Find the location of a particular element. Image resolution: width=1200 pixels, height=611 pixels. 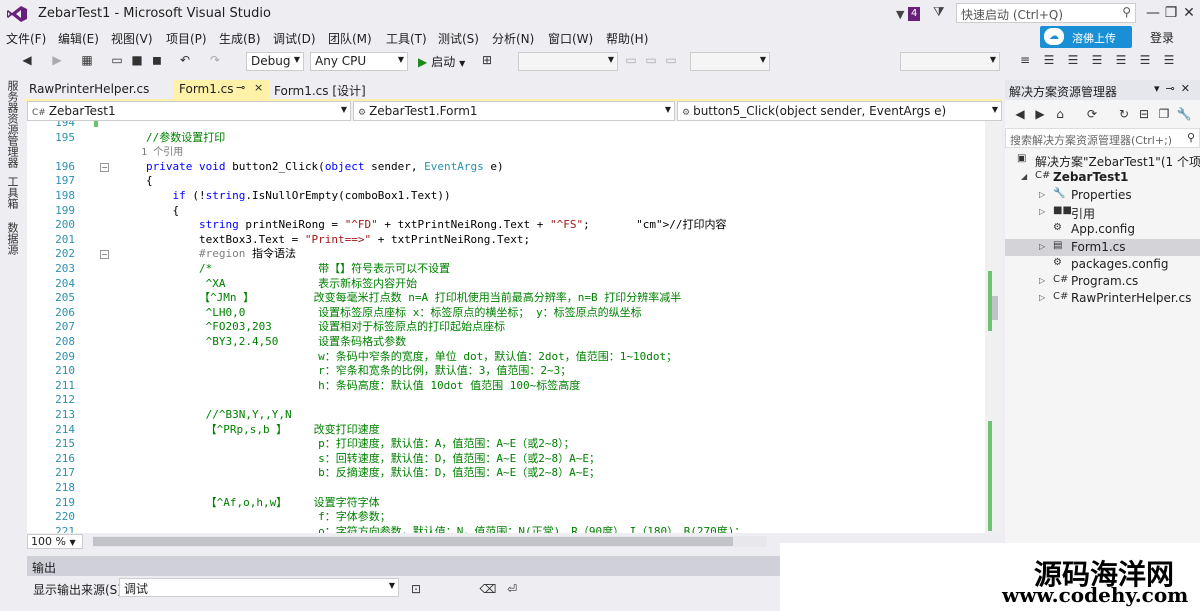

refresh-icon: ↻ is located at coordinates (1124, 114).